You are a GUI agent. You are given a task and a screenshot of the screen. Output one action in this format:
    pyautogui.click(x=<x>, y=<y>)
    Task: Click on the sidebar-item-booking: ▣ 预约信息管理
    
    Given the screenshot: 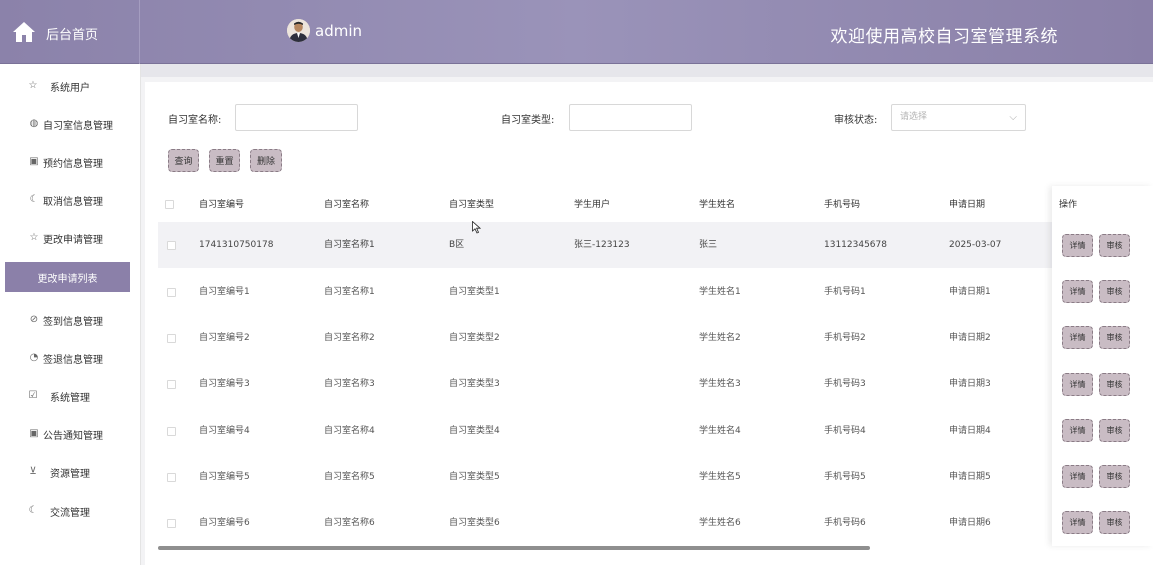 What is the action you would take?
    pyautogui.click(x=70, y=162)
    